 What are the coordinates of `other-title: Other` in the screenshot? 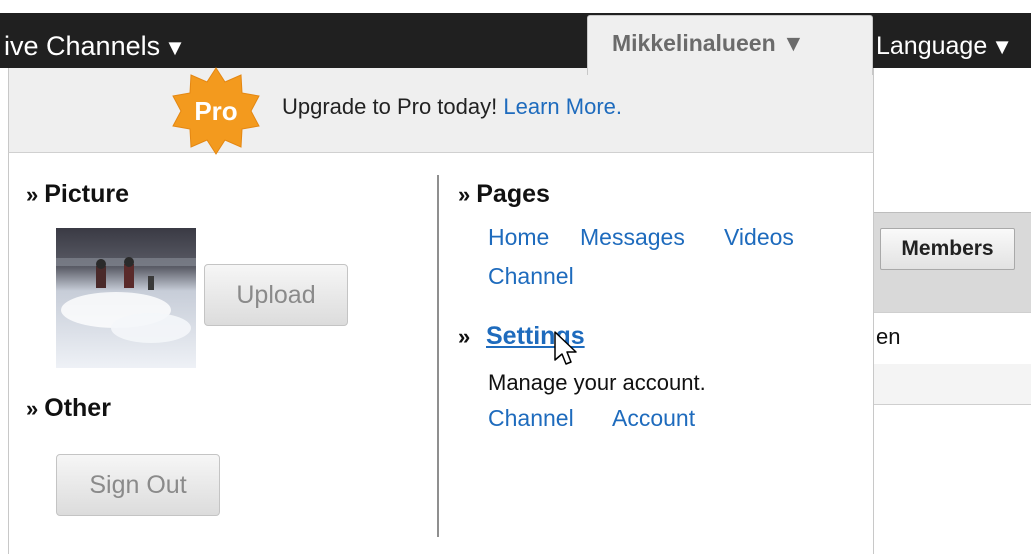 It's located at (77, 408).